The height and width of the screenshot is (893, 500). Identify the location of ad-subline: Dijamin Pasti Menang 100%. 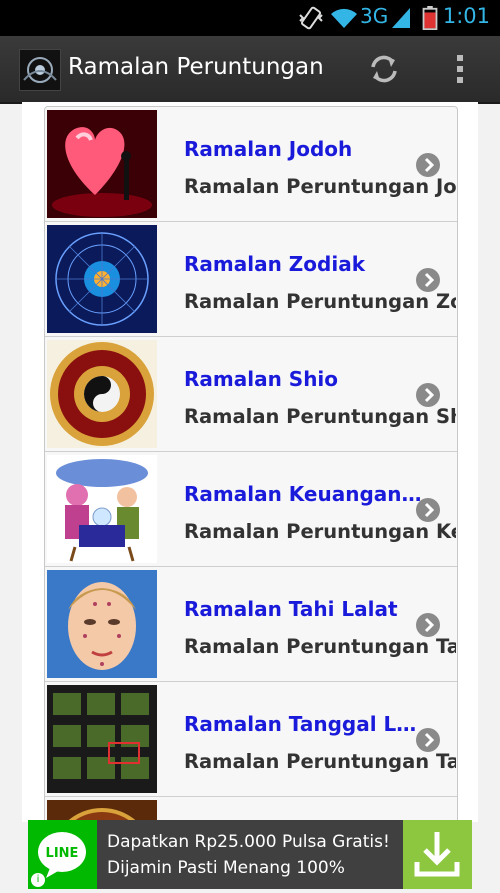
(226, 868).